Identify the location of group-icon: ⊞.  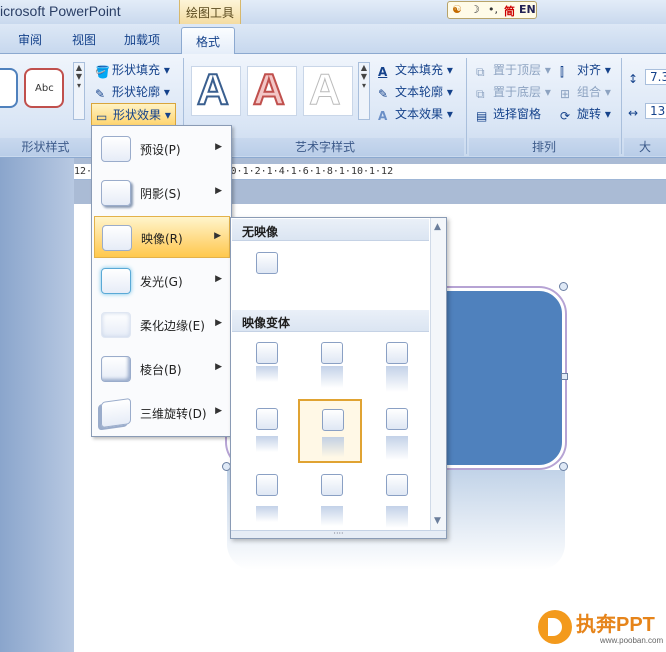
(565, 94).